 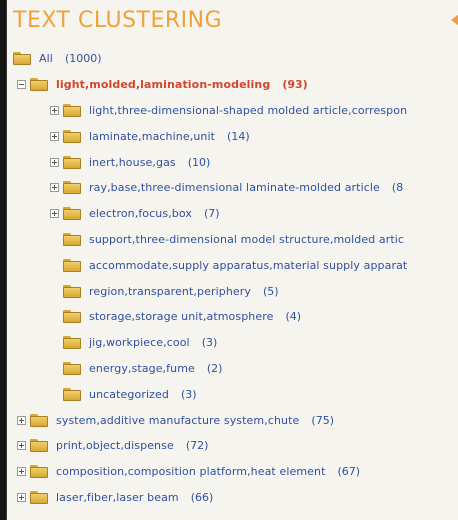 I want to click on tree-child-count: (4), so click(x=293, y=317).